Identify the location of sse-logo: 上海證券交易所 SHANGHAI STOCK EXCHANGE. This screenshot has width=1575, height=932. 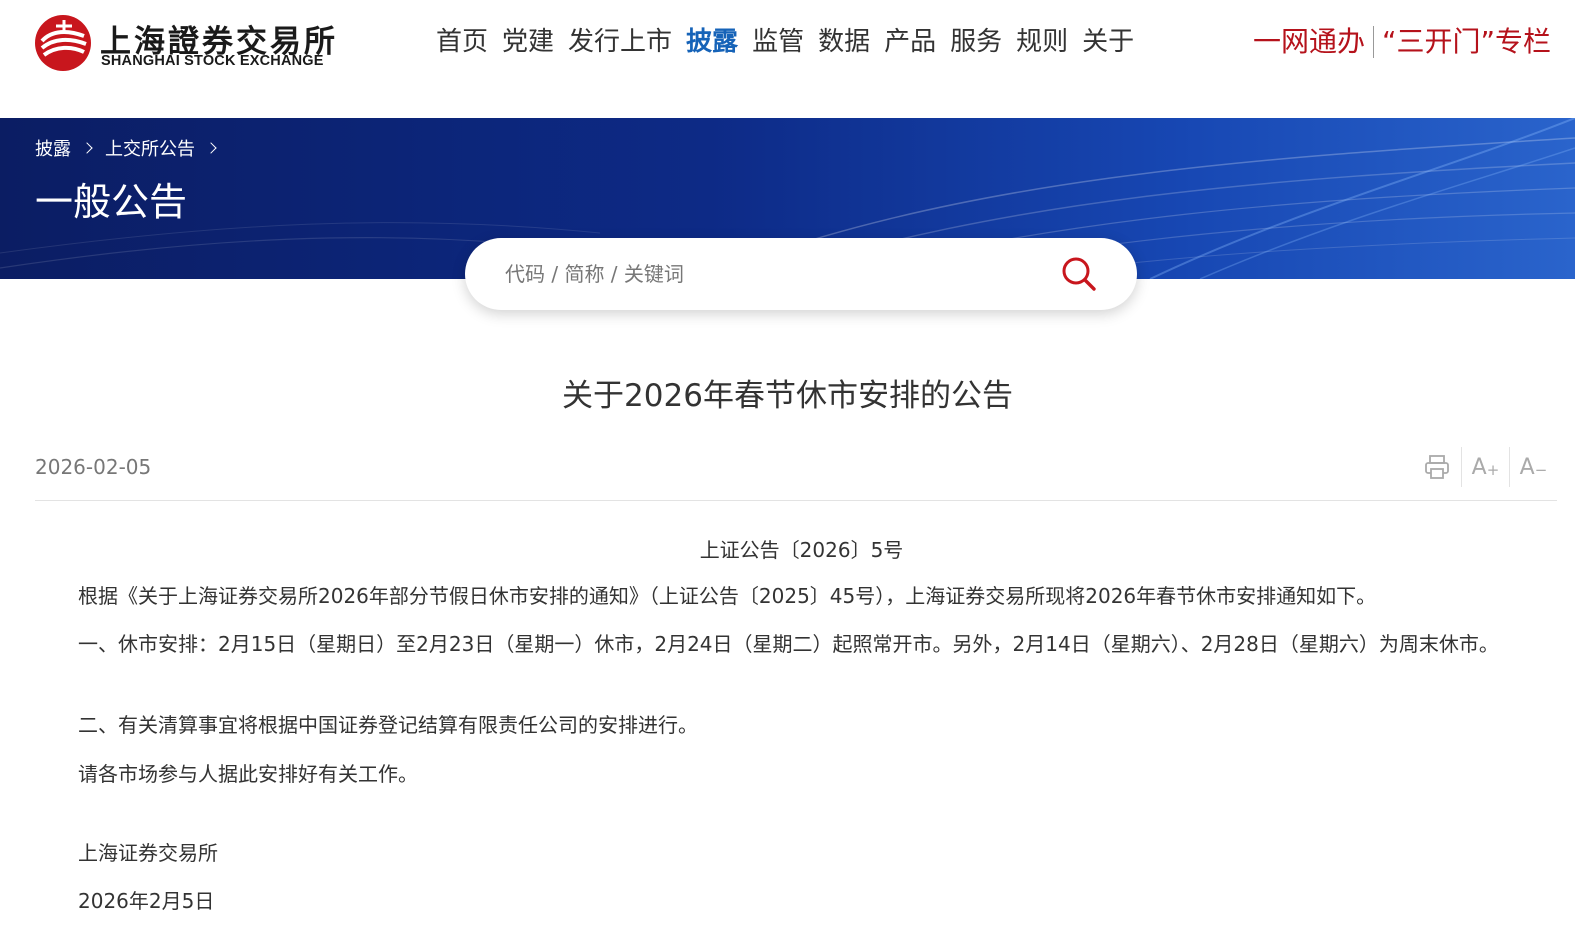
(184, 43).